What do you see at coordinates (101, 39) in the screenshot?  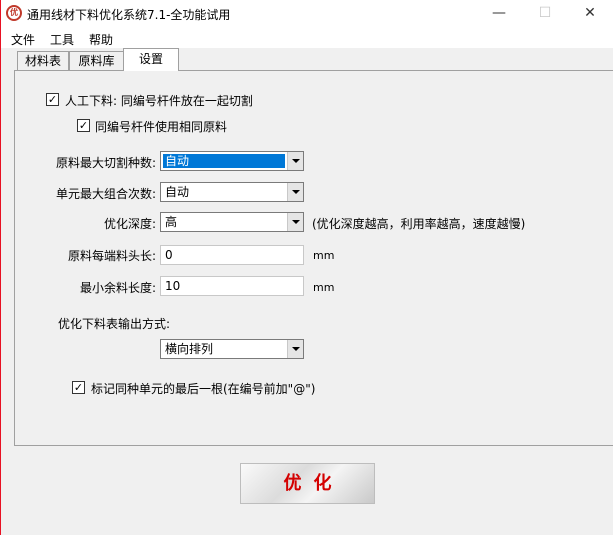 I see `menu-help: 帮助` at bounding box center [101, 39].